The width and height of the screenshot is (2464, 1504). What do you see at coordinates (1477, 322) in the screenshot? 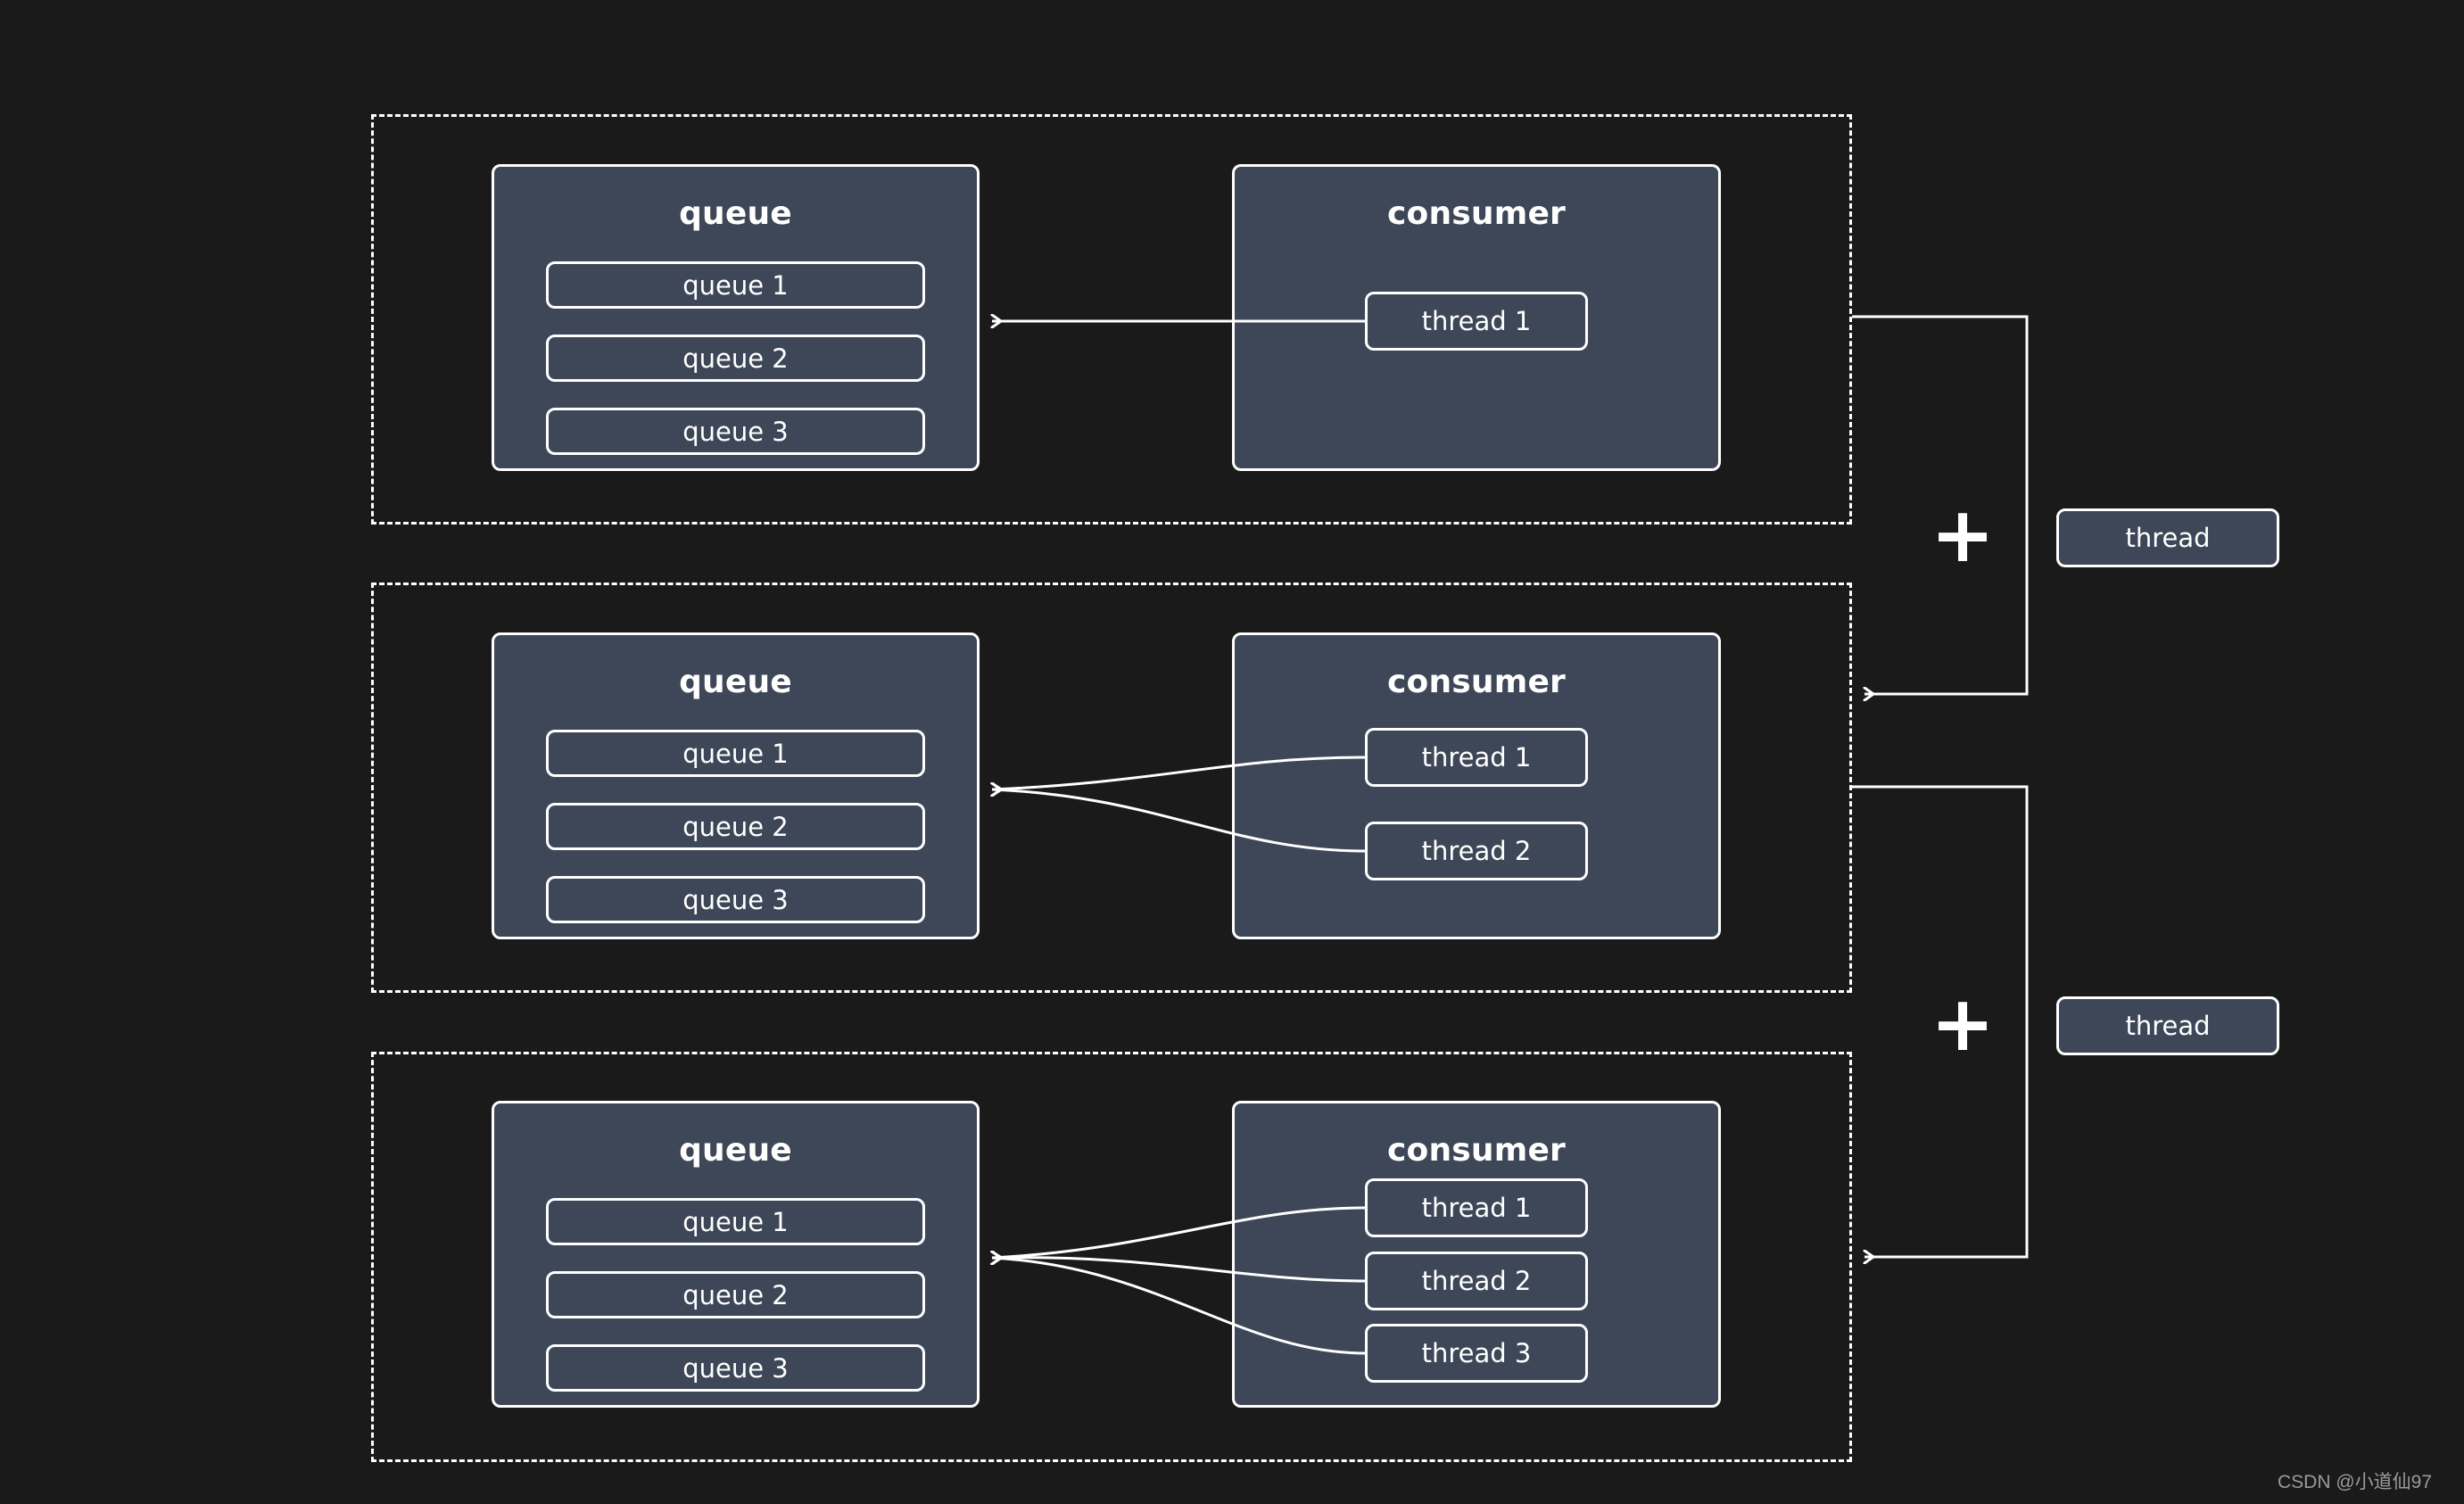
I see `thread-chip-1-1: thread 1` at bounding box center [1477, 322].